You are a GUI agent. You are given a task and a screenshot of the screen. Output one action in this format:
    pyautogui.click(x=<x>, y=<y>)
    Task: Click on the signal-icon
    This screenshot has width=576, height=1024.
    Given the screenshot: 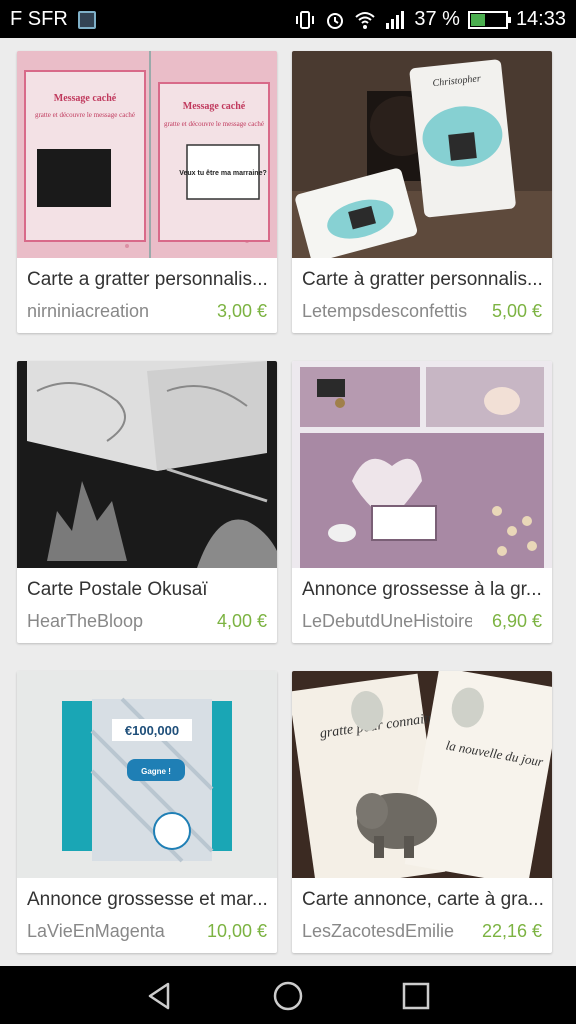 What is the action you would take?
    pyautogui.click(x=395, y=19)
    